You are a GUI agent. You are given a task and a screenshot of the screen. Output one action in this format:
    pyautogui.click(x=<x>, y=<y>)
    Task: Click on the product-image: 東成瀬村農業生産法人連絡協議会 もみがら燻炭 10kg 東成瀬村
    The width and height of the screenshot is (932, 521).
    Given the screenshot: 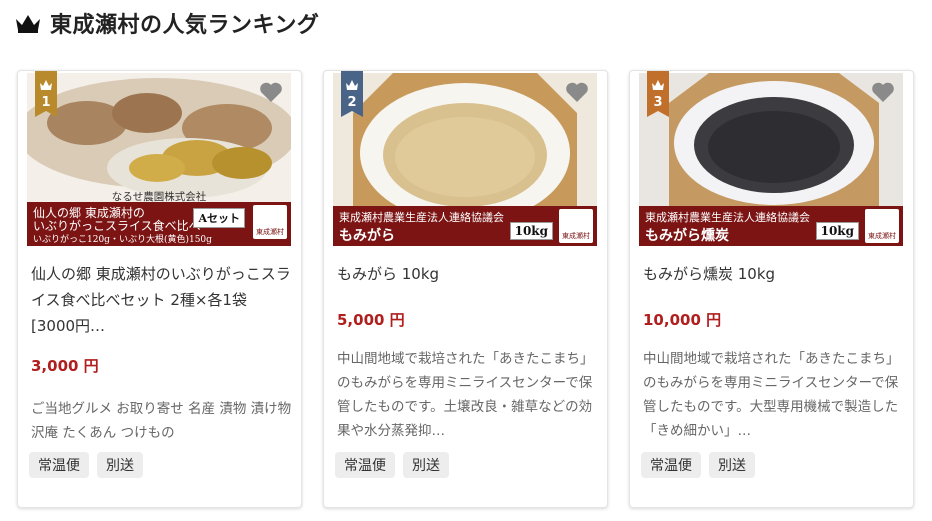 What is the action you would take?
    pyautogui.click(x=771, y=159)
    